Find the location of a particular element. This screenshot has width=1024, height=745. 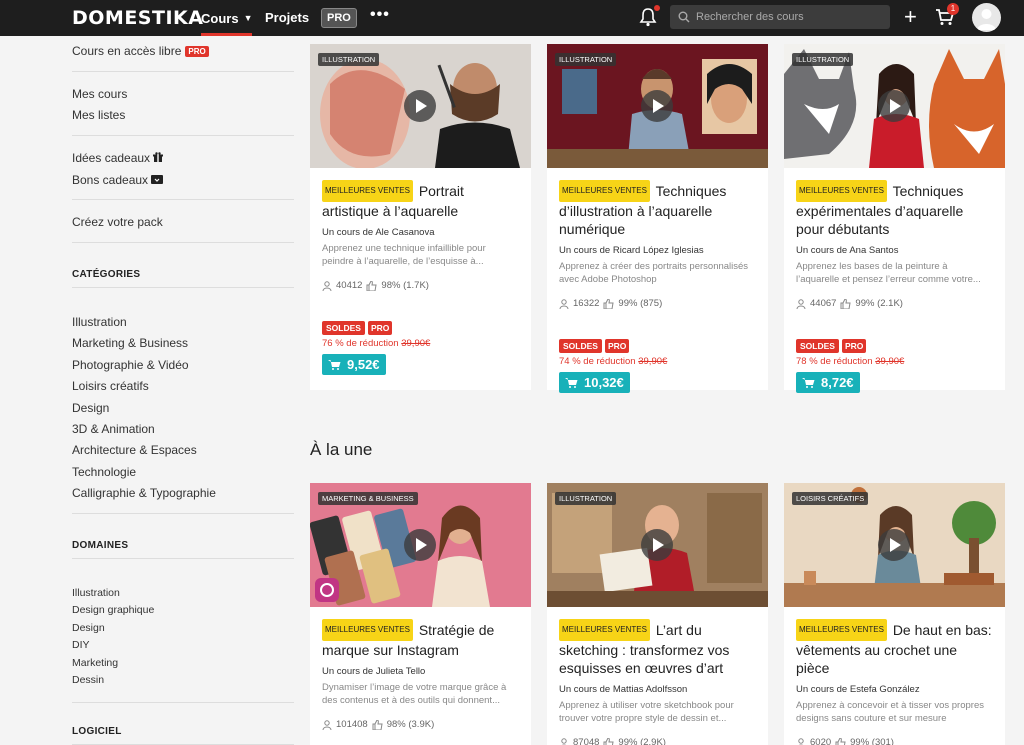

category-tag: MARKETING & BUSINESS is located at coordinates (368, 498).